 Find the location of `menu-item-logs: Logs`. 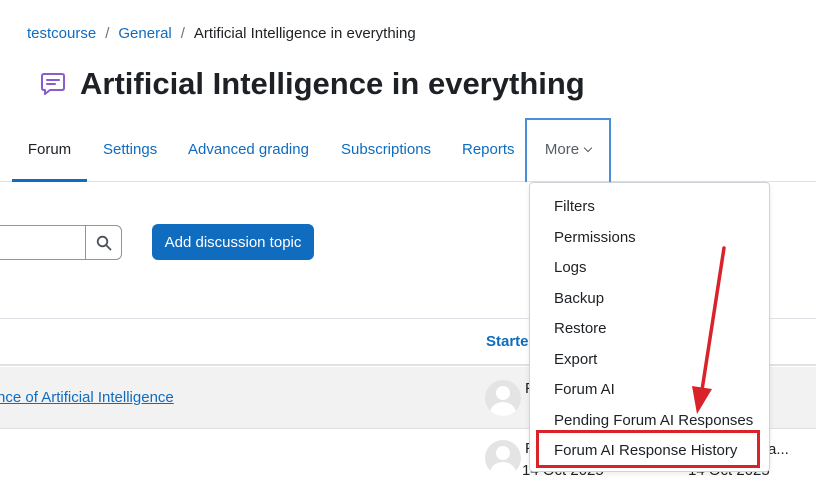

menu-item-logs: Logs is located at coordinates (570, 267).